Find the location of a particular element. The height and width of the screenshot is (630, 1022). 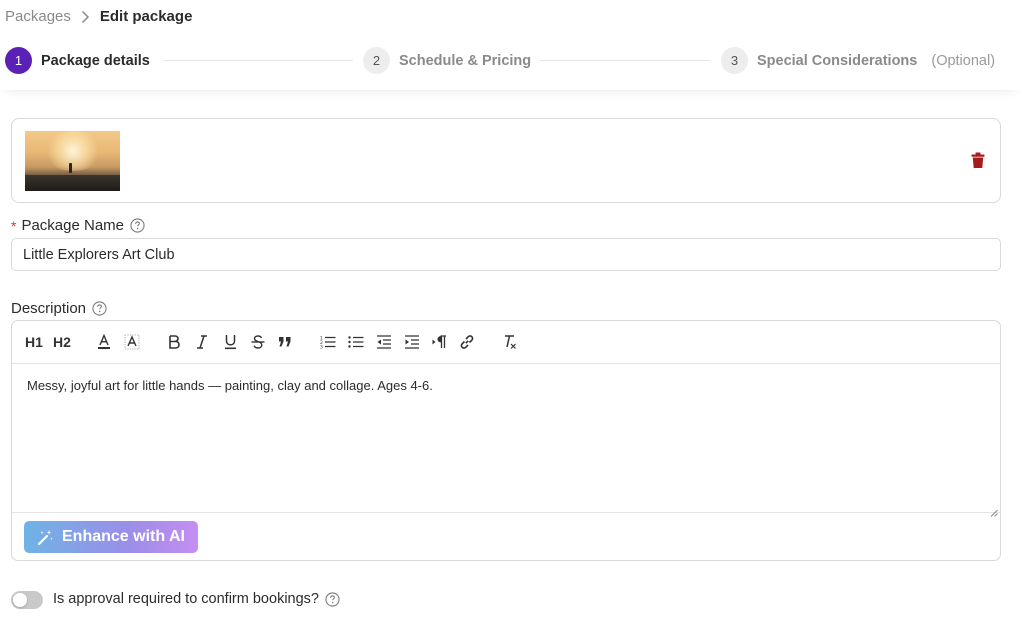

ordered-list-icon: 123 is located at coordinates (328, 342).